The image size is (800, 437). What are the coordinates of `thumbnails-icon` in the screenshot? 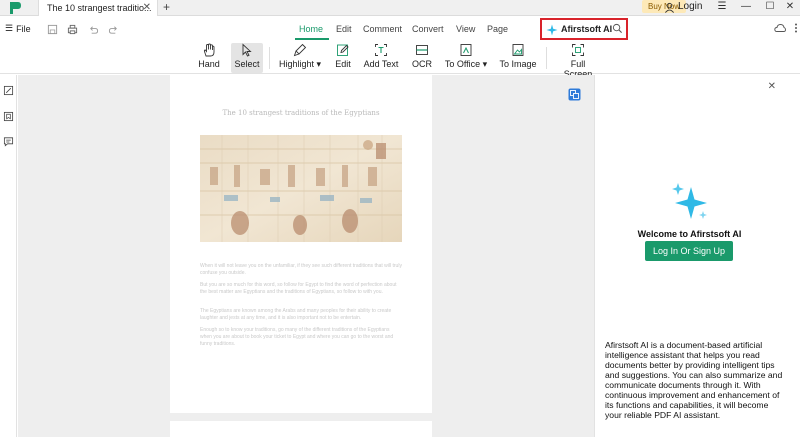 It's located at (8, 90).